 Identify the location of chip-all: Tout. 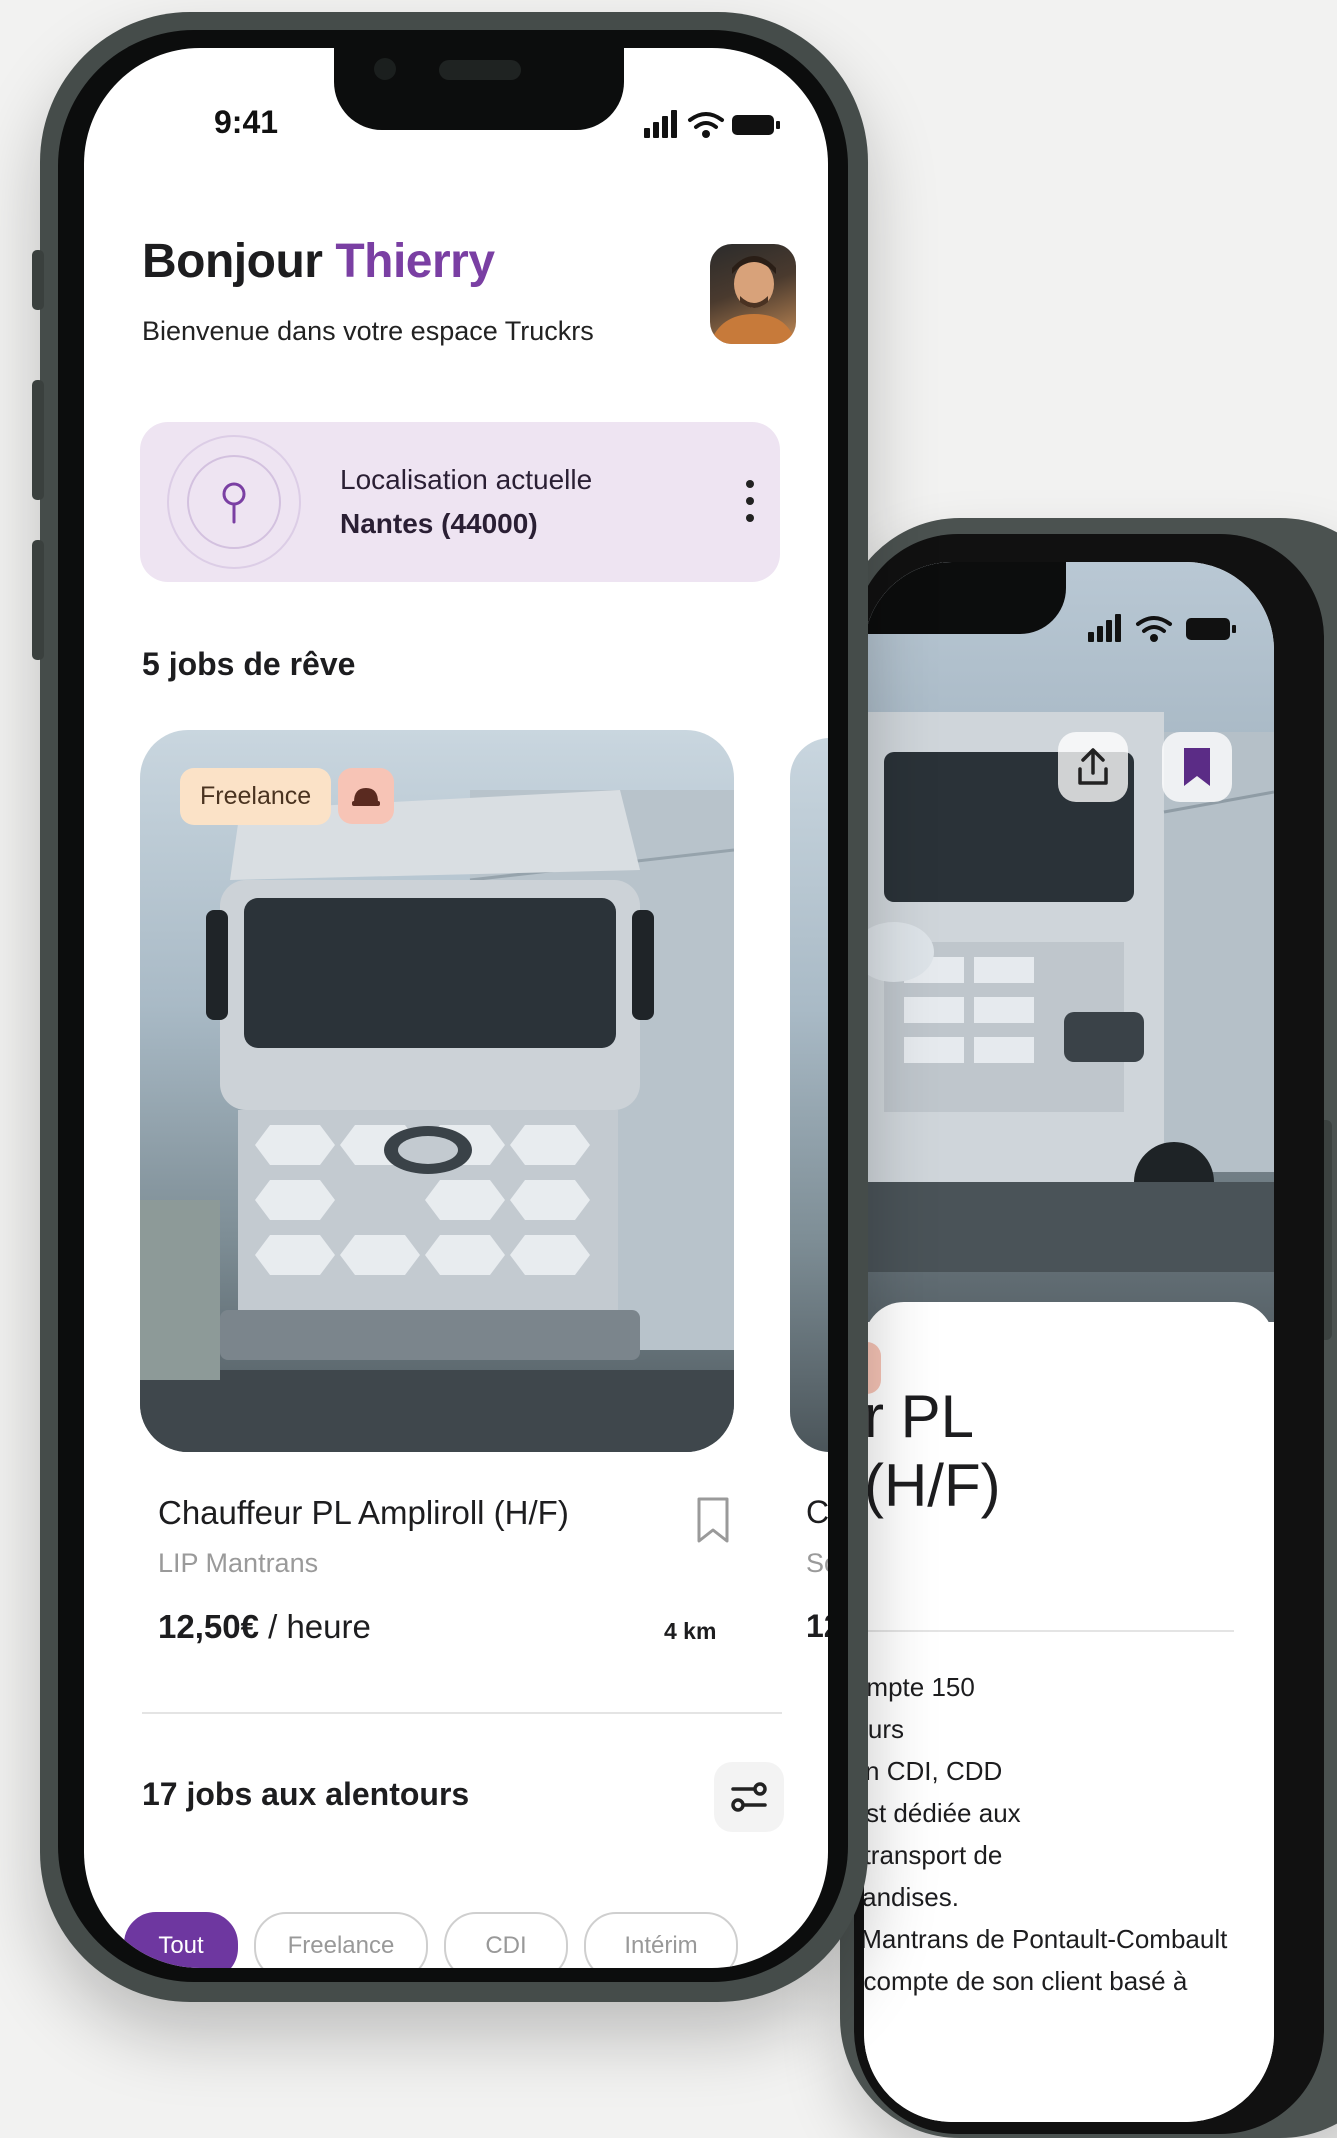
(181, 1940).